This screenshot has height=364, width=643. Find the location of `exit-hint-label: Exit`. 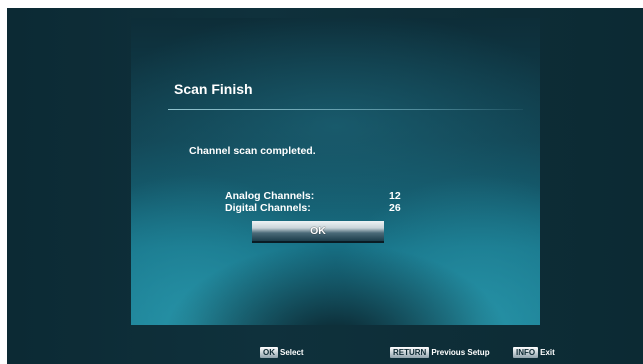

exit-hint-label: Exit is located at coordinates (547, 352).